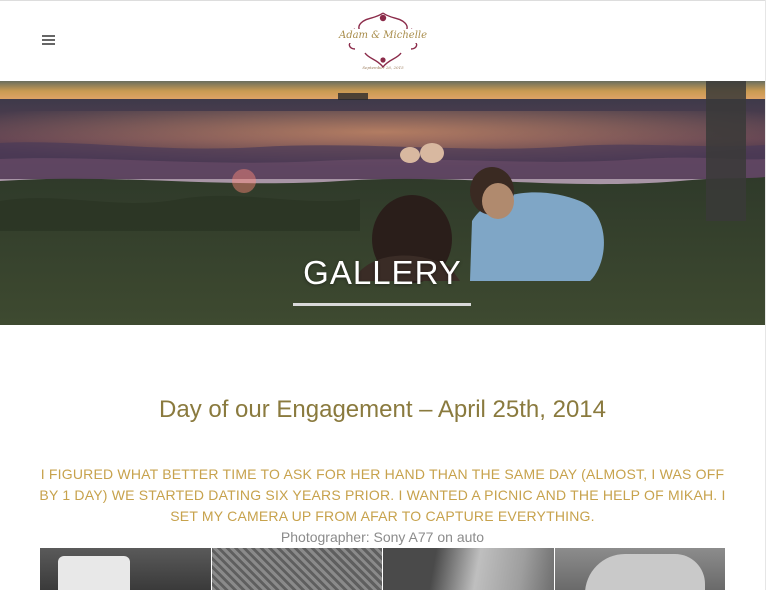 This screenshot has height=590, width=768. What do you see at coordinates (382, 272) in the screenshot?
I see `hero-title: GALLERY` at bounding box center [382, 272].